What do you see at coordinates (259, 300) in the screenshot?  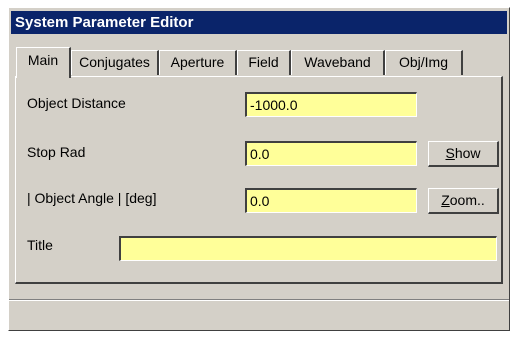 I see `status-bar-highlight` at bounding box center [259, 300].